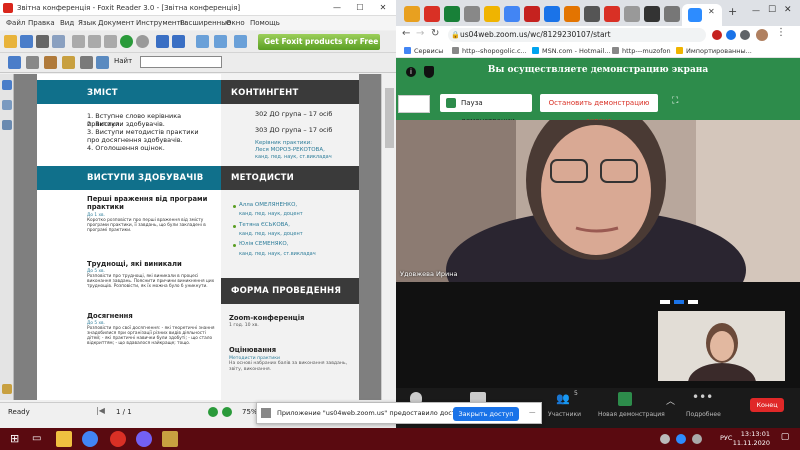 This screenshot has height=450, width=800. What do you see at coordinates (7, 85) in the screenshot?
I see `bookmarks-icon` at bounding box center [7, 85].